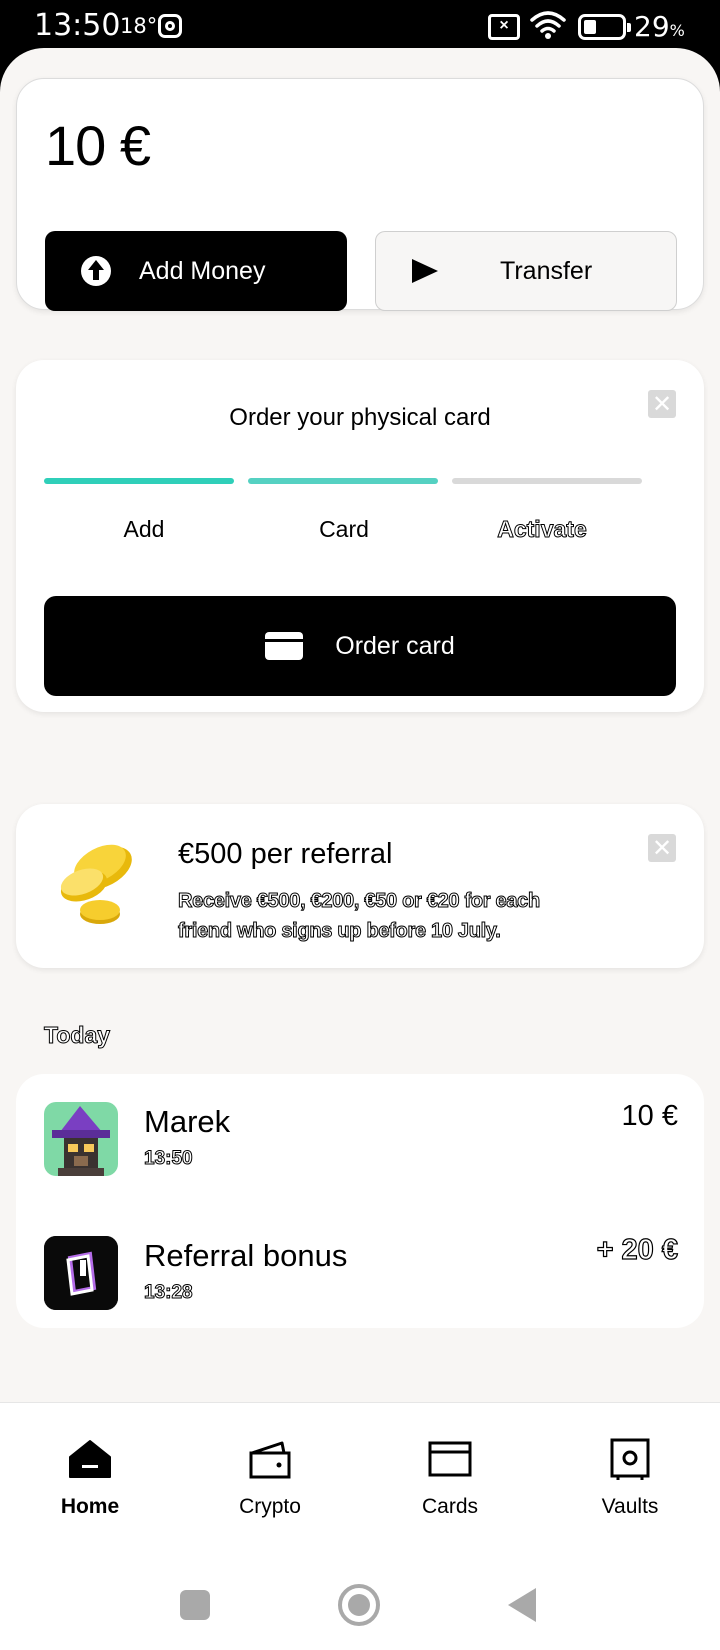 This screenshot has width=720, height=1650. Describe the element at coordinates (90, 1506) in the screenshot. I see `nav-label-home: Home` at that location.